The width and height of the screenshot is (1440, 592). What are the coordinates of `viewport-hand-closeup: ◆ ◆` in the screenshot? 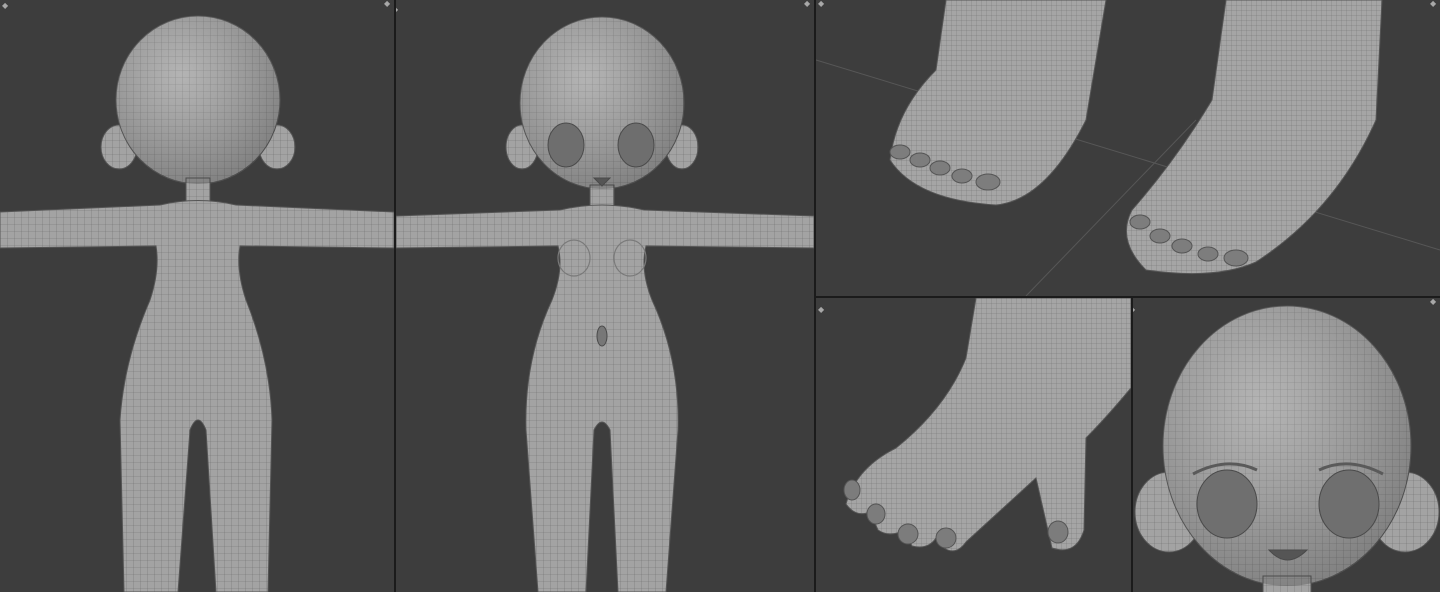 It's located at (973, 445).